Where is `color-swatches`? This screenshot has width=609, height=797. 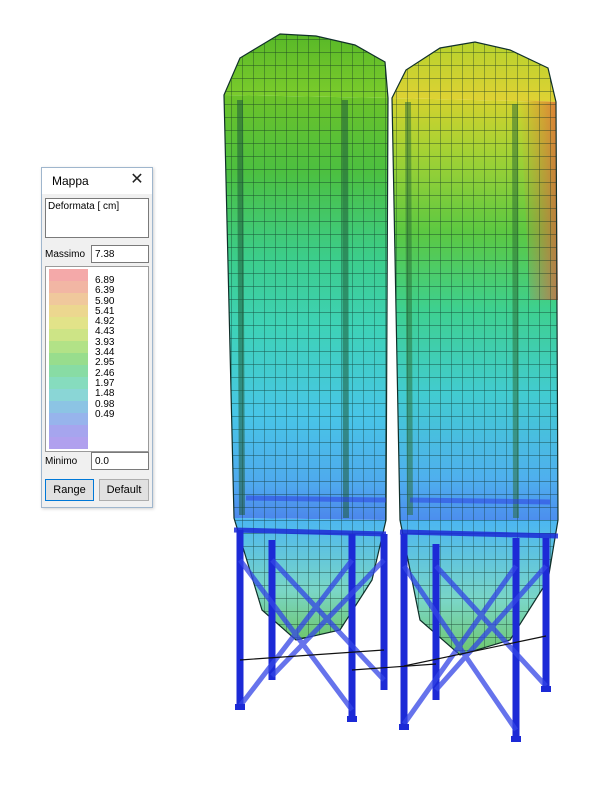
color-swatches is located at coordinates (68, 359).